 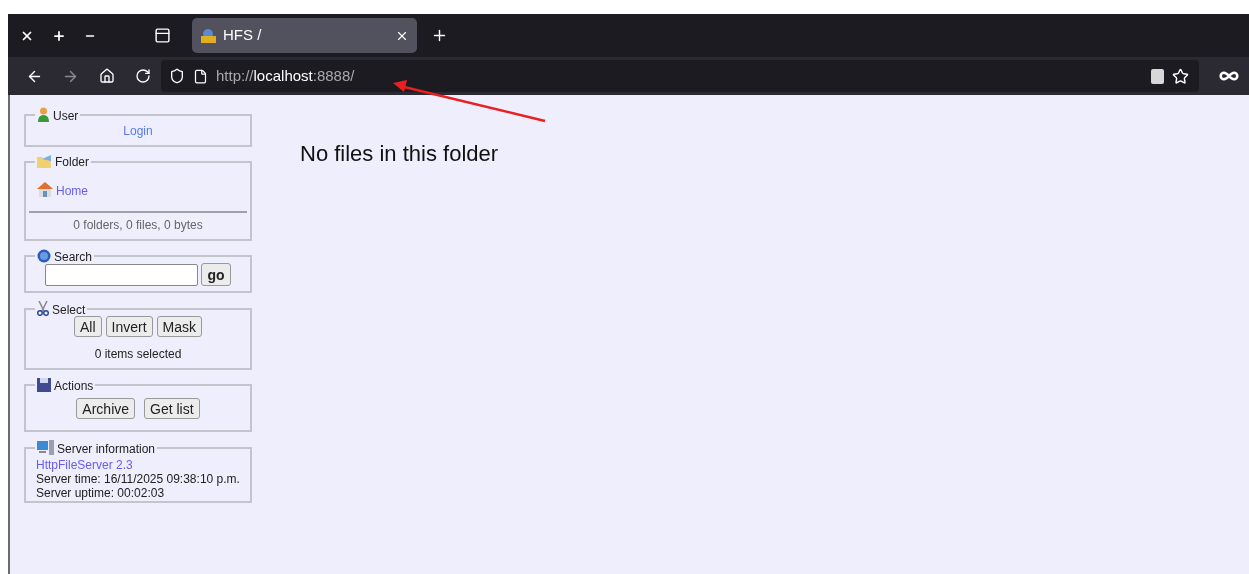 I want to click on empty-folder-message: No files in this folder, so click(x=399, y=153).